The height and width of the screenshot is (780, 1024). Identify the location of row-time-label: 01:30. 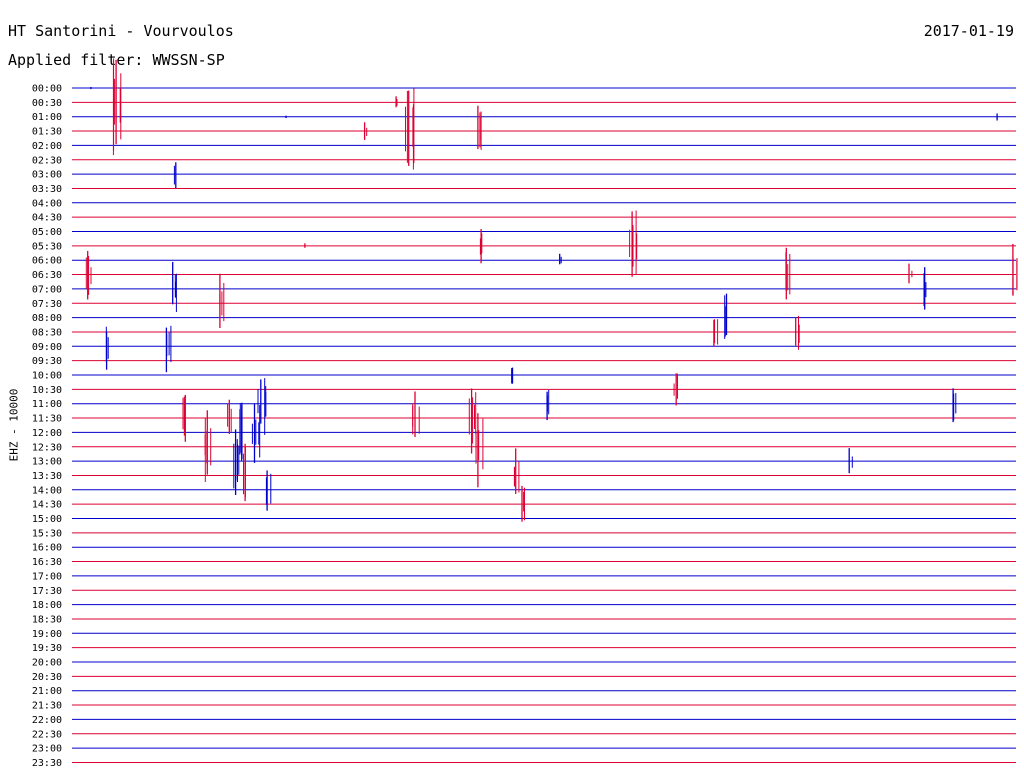
(47, 132).